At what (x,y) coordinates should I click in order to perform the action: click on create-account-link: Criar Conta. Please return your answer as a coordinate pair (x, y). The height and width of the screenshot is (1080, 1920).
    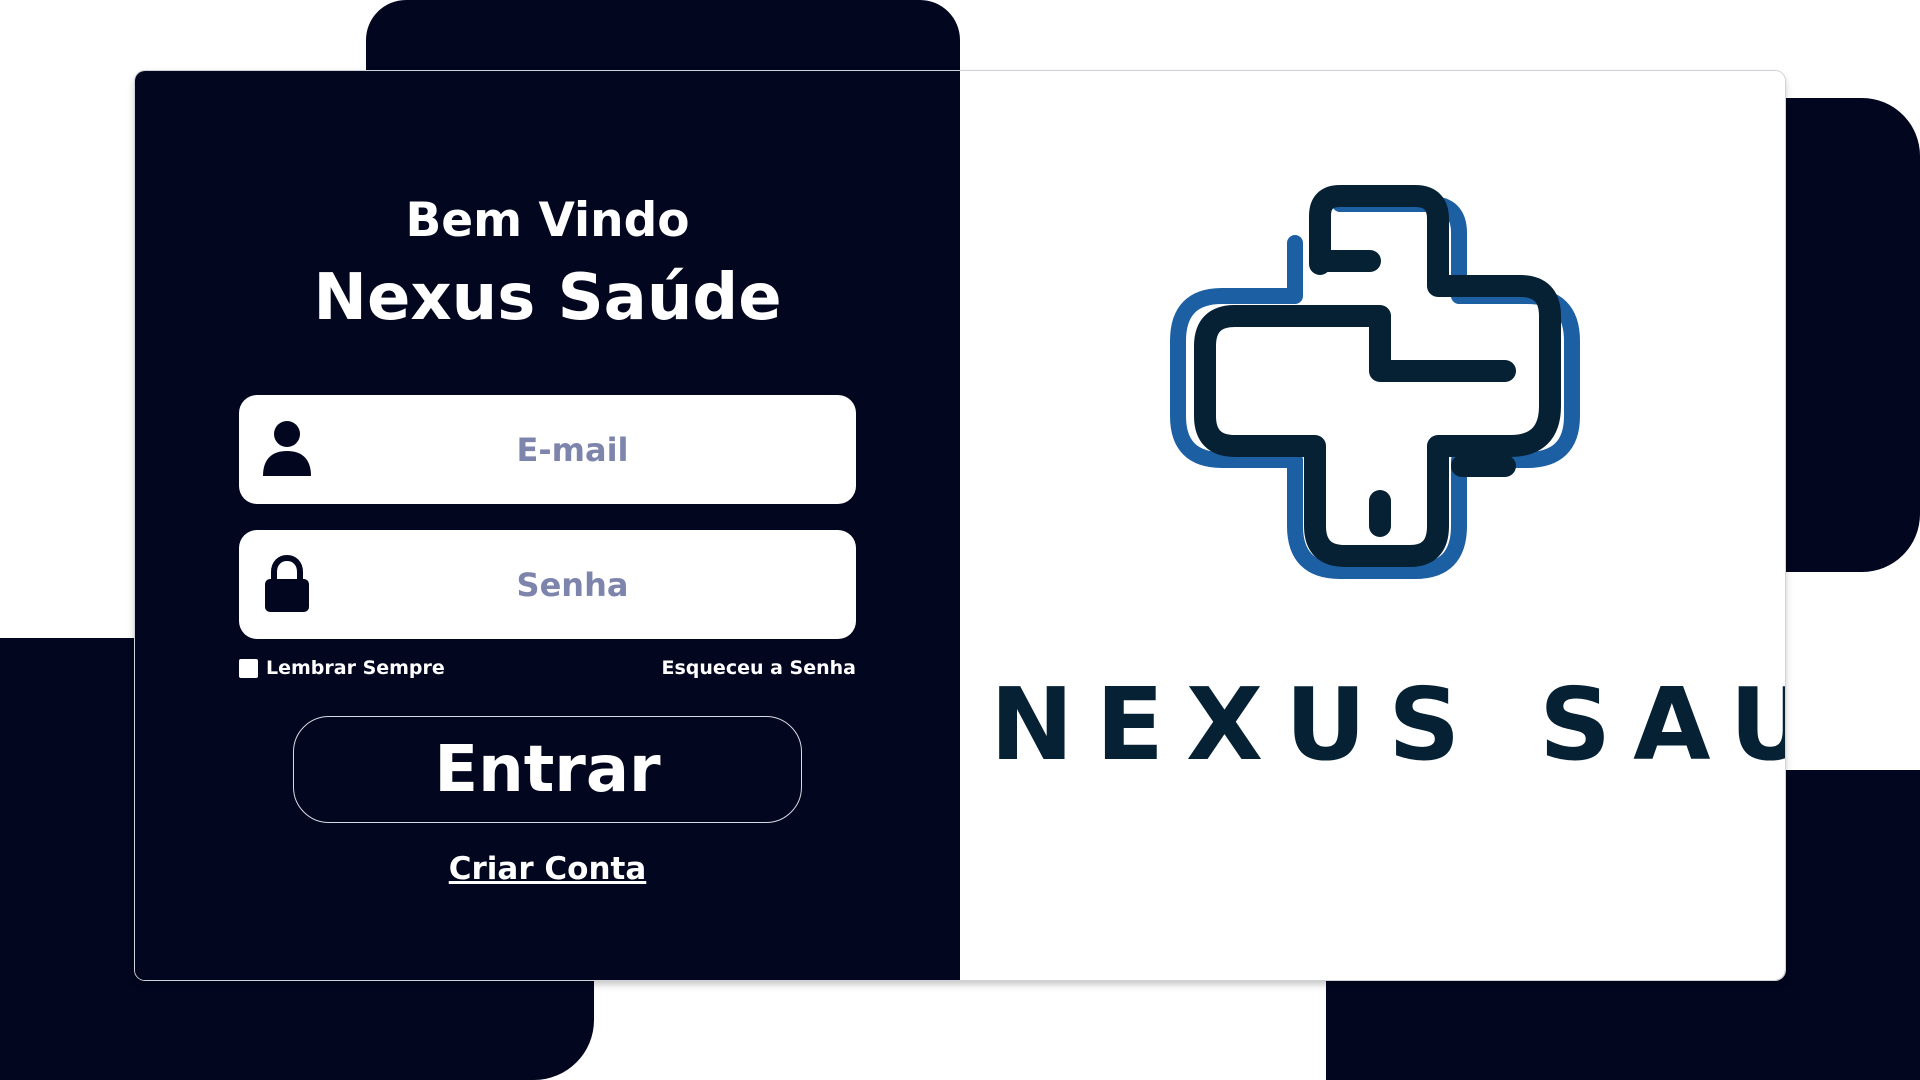
    Looking at the image, I should click on (547, 869).